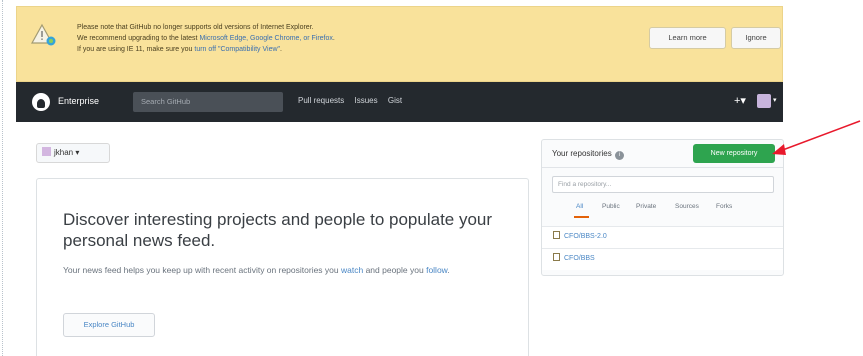  What do you see at coordinates (579, 206) in the screenshot?
I see `filter-all: All` at bounding box center [579, 206].